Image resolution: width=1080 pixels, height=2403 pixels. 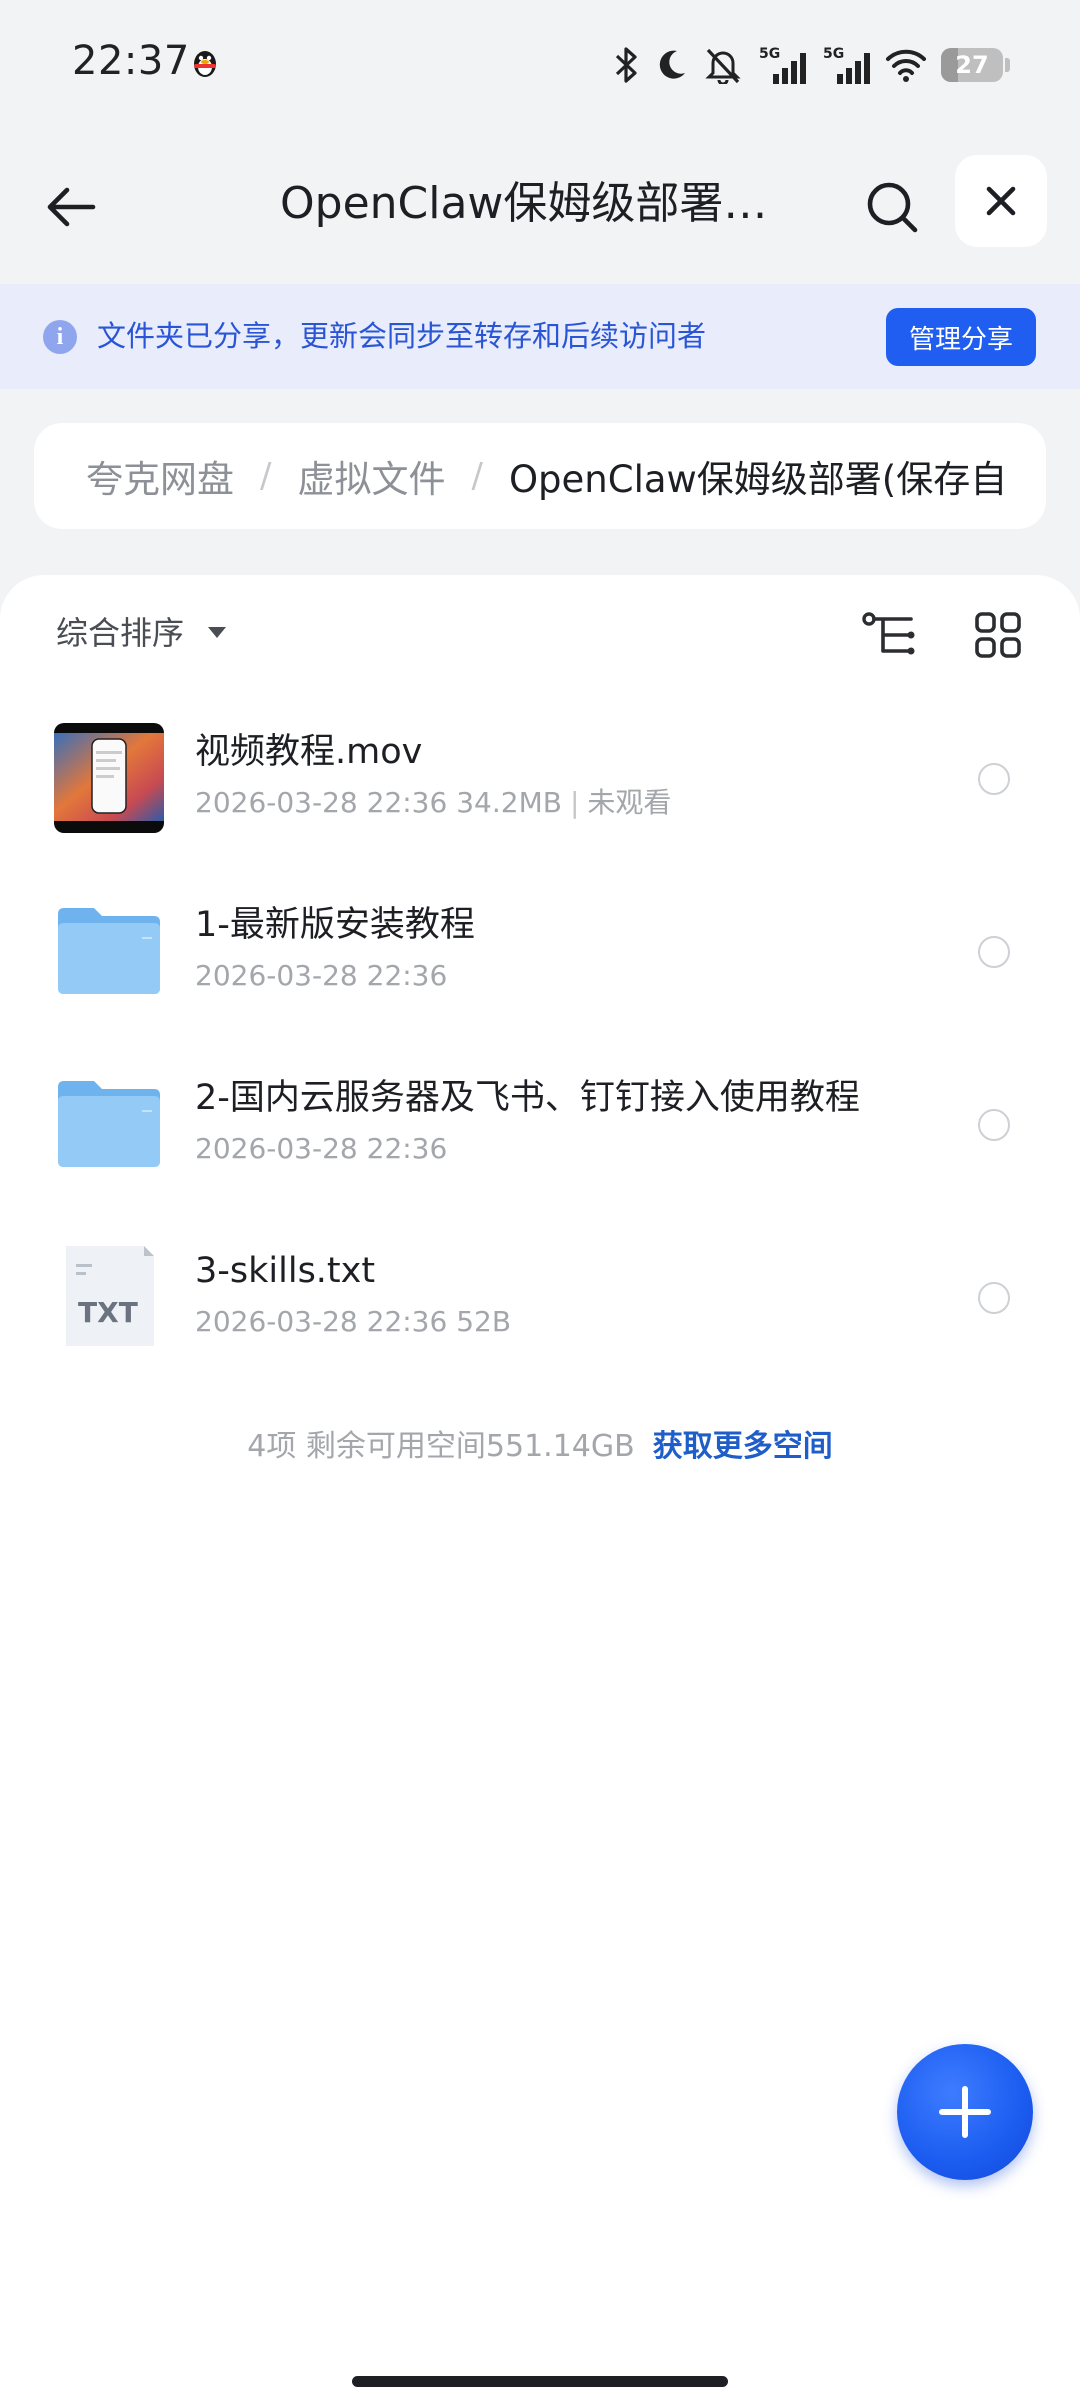 I want to click on grid-view-button, so click(x=998, y=635).